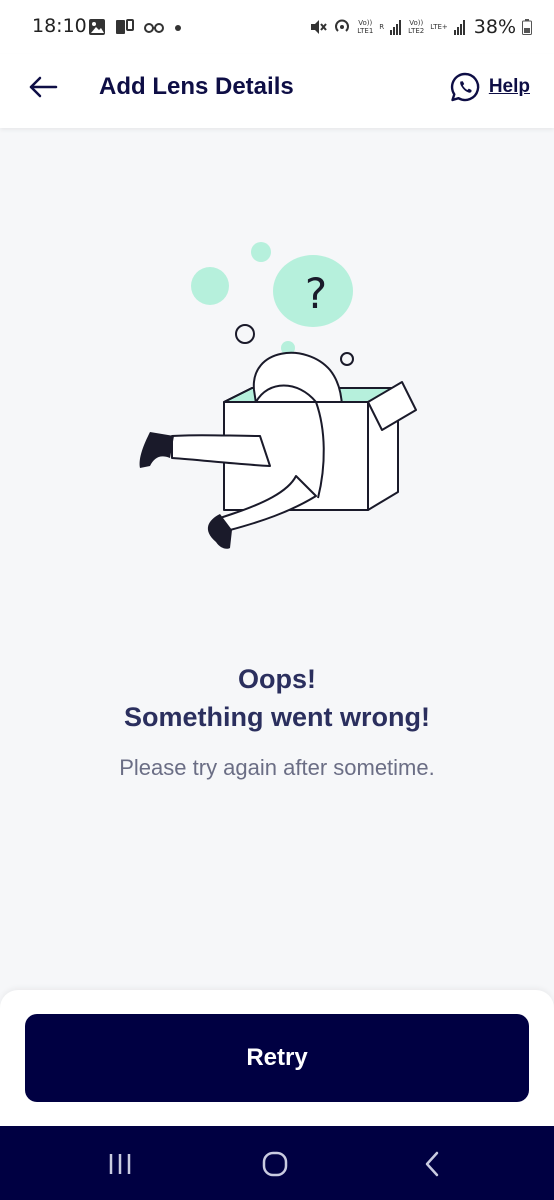 This screenshot has height=1200, width=554. What do you see at coordinates (156, 450) in the screenshot?
I see `shoe-upper` at bounding box center [156, 450].